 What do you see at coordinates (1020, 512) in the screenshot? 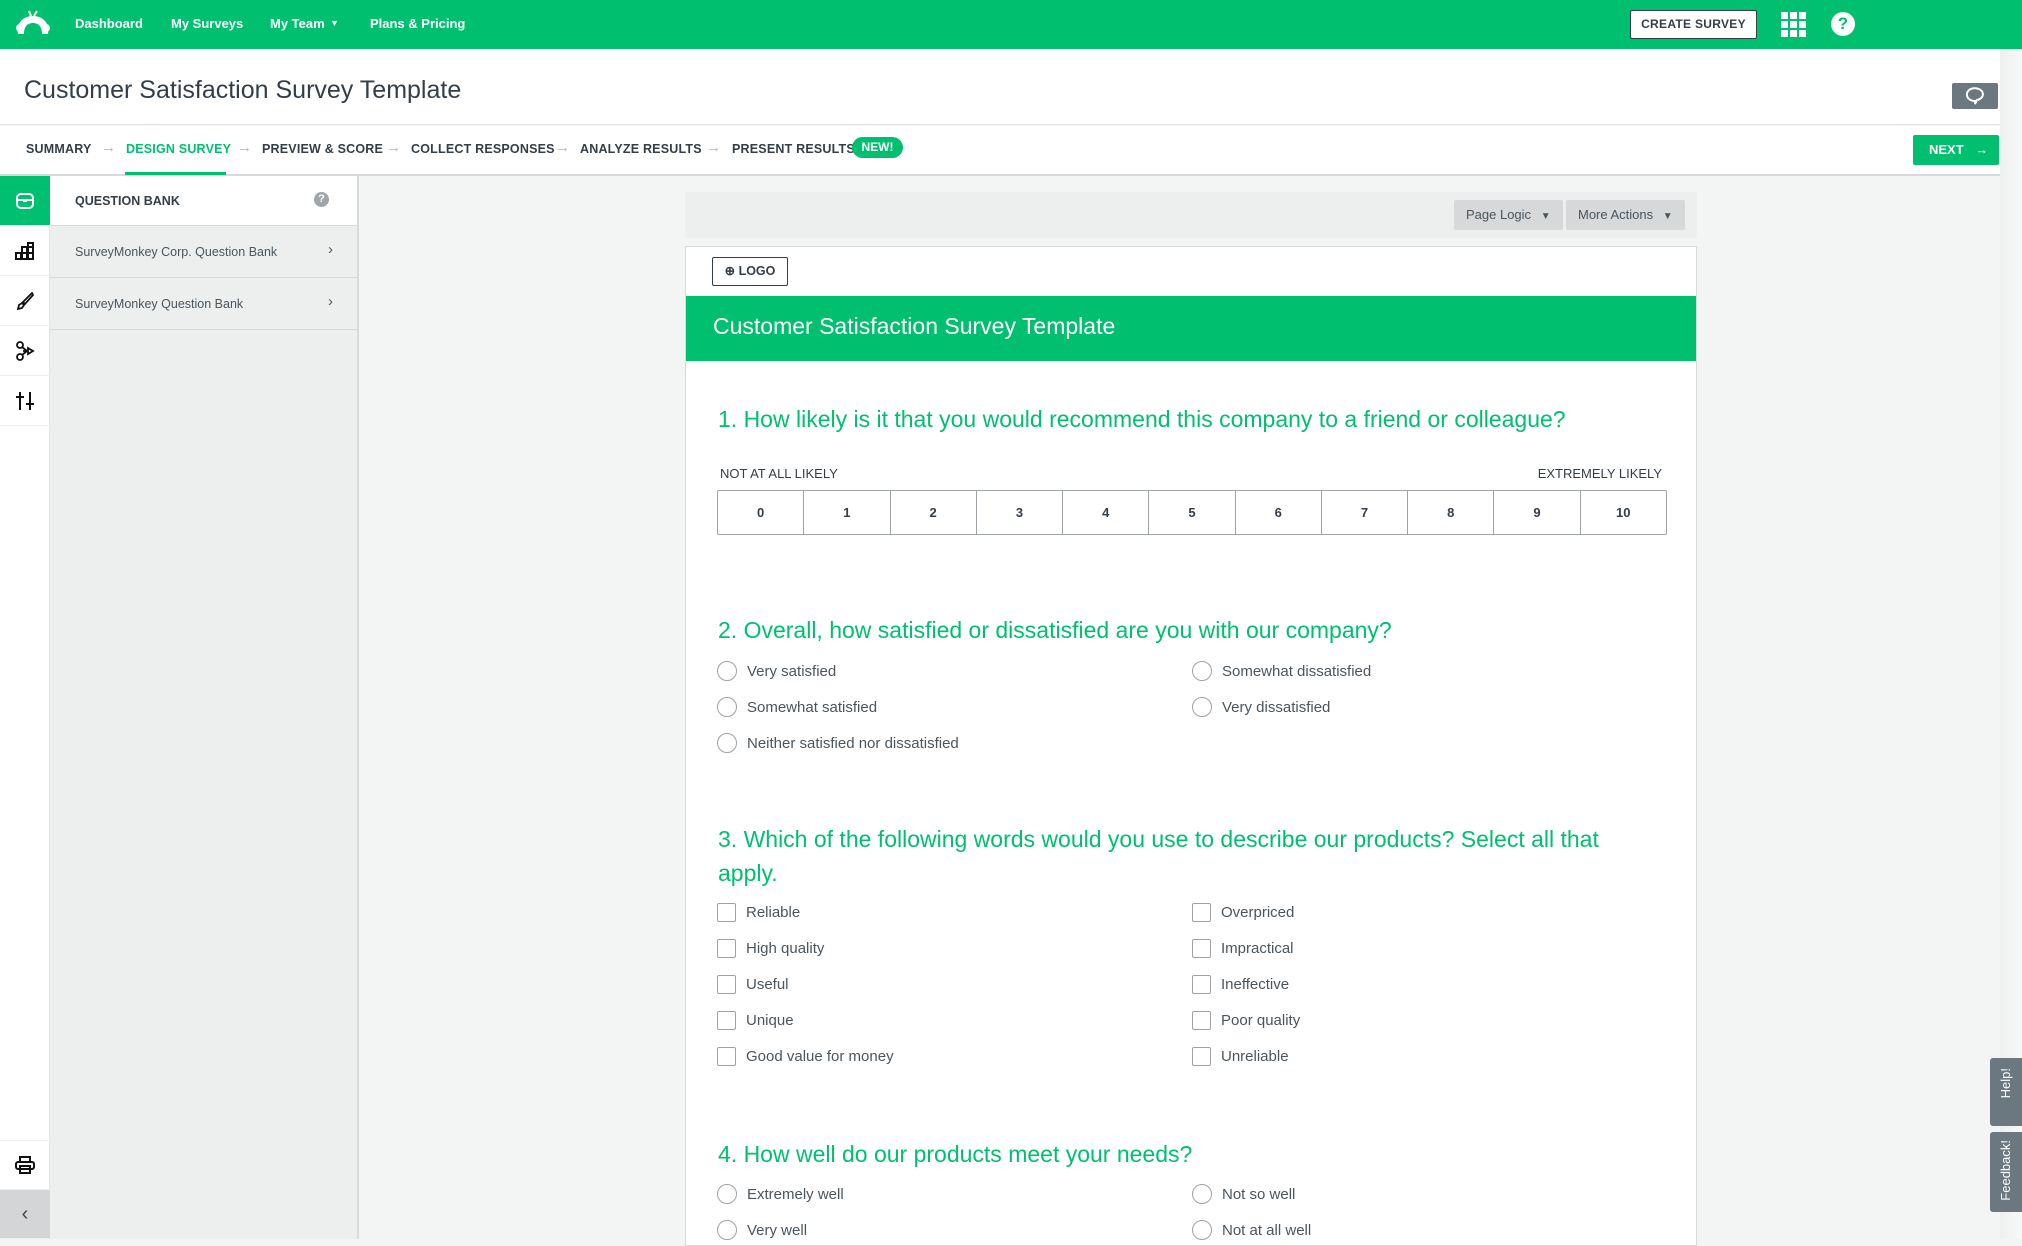
I see `scale-option: 3` at bounding box center [1020, 512].